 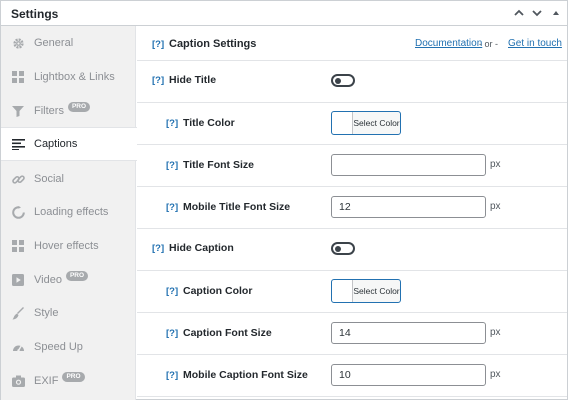 I want to click on camera-icon, so click(x=18, y=381).